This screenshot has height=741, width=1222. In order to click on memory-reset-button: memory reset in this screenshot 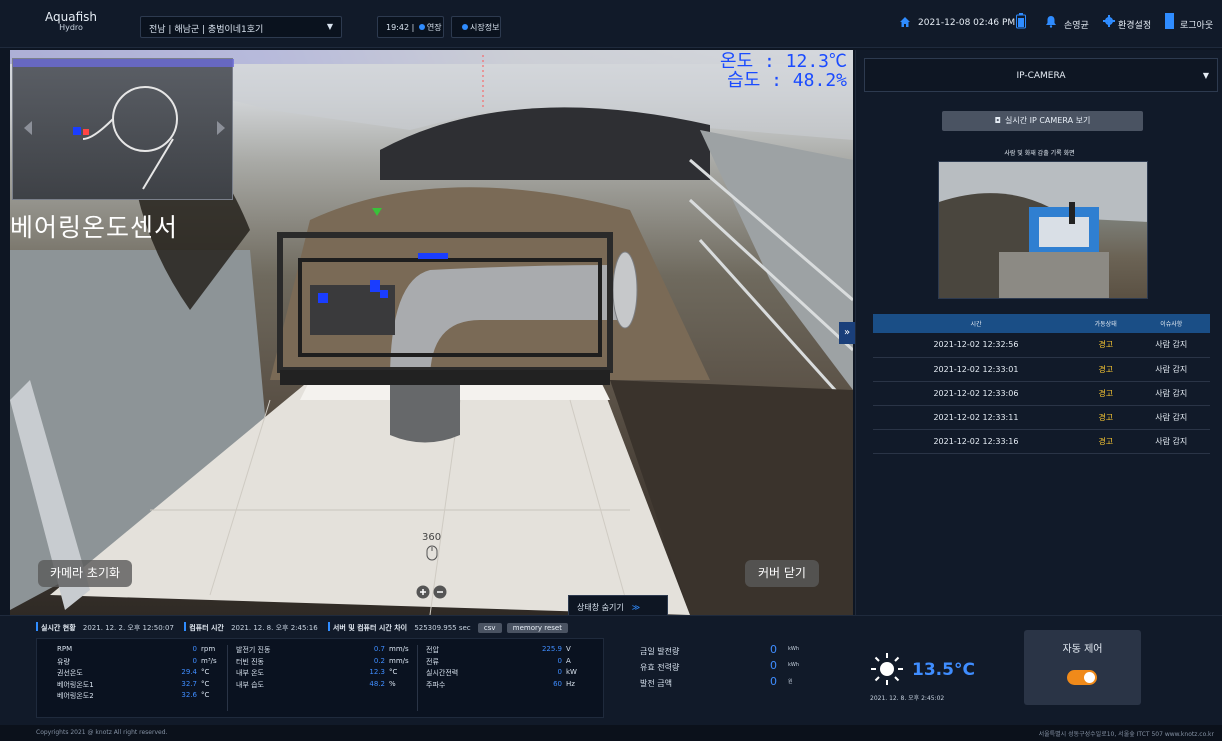, I will do `click(537, 628)`.